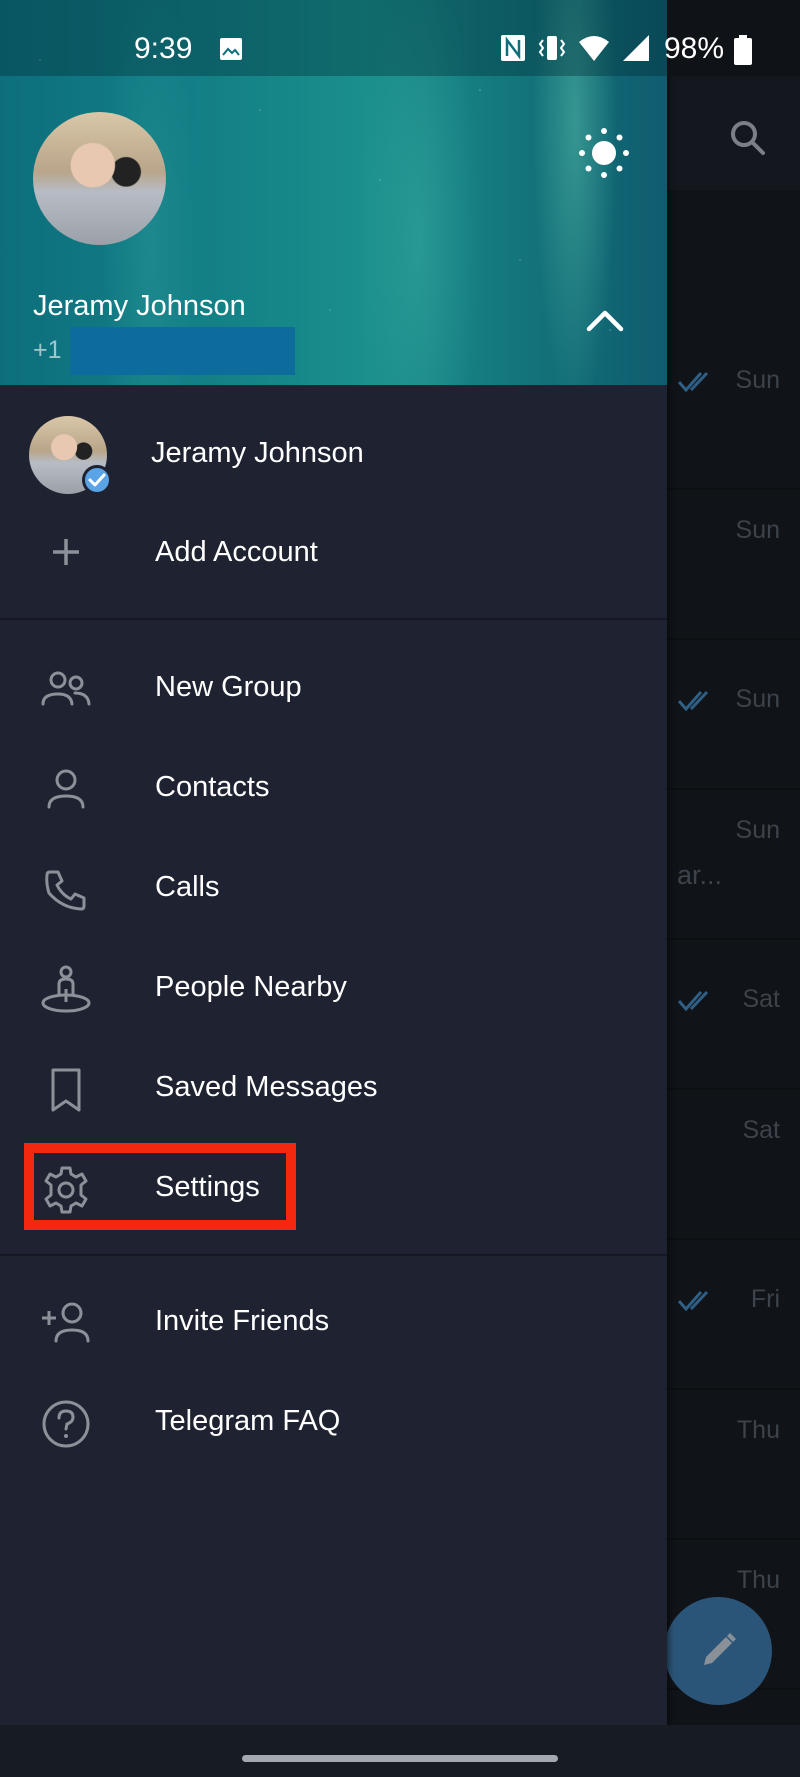 This screenshot has width=800, height=1777. What do you see at coordinates (257, 453) in the screenshot?
I see `account-name: Jeramy Johnson` at bounding box center [257, 453].